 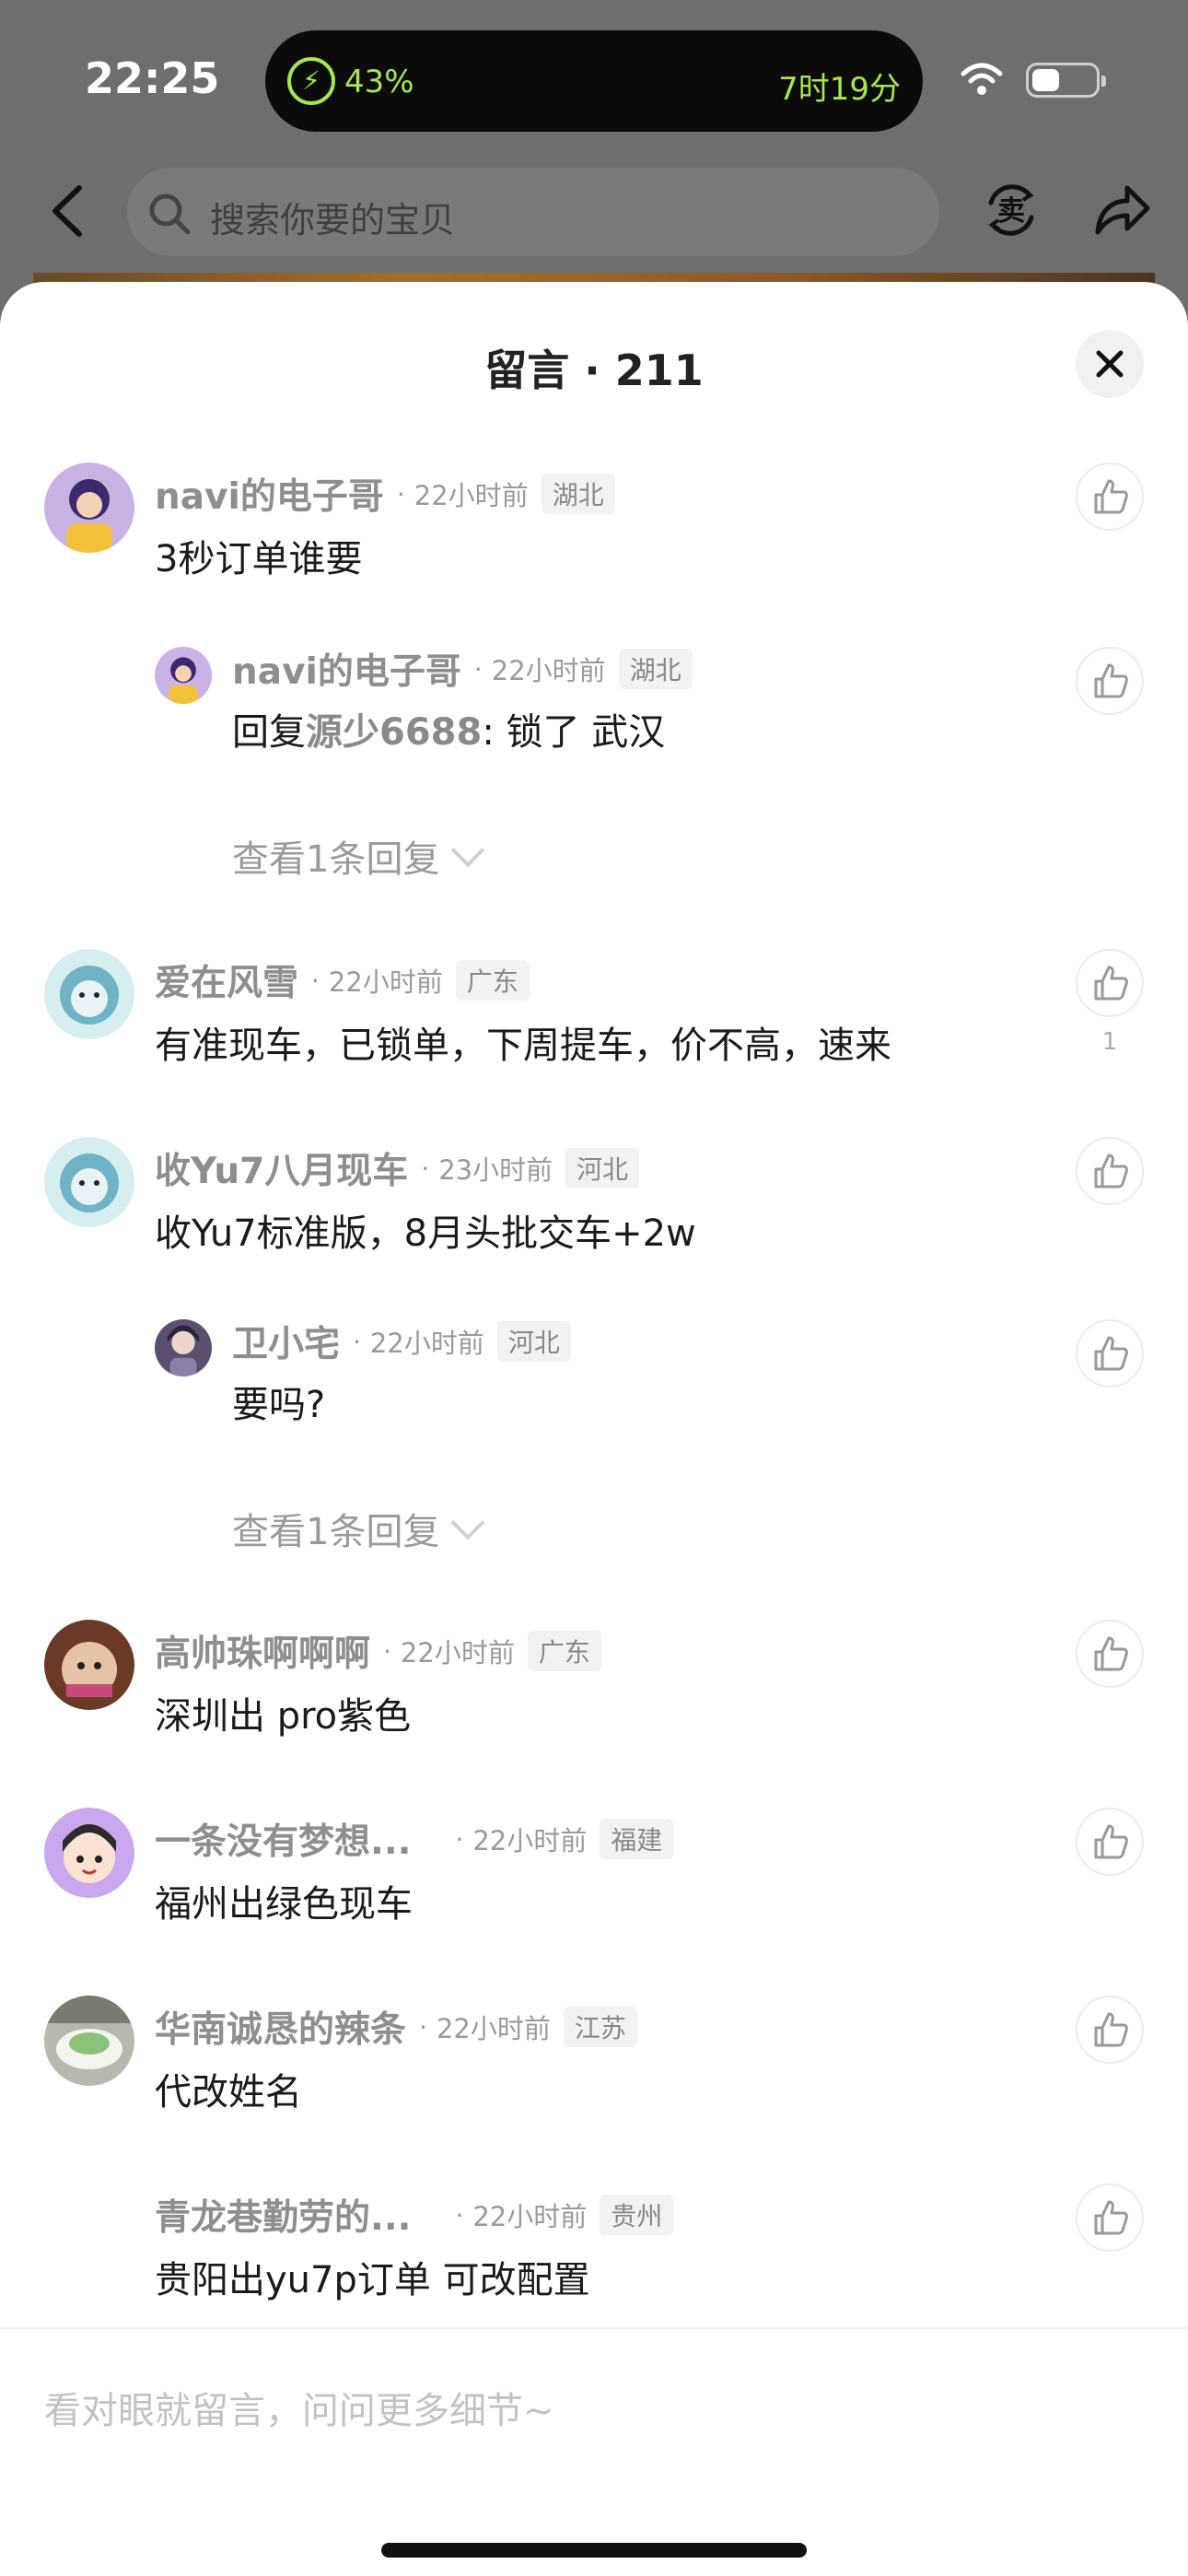 What do you see at coordinates (1121, 209) in the screenshot?
I see `share-icon` at bounding box center [1121, 209].